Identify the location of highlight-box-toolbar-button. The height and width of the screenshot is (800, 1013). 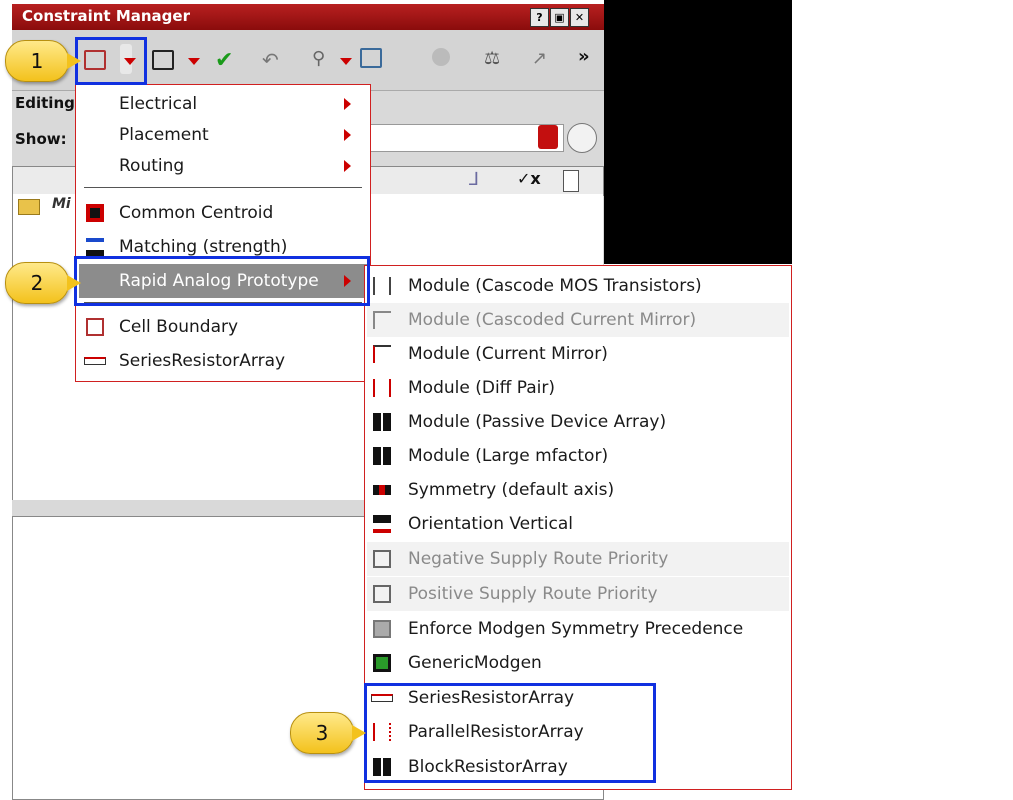
(111, 61).